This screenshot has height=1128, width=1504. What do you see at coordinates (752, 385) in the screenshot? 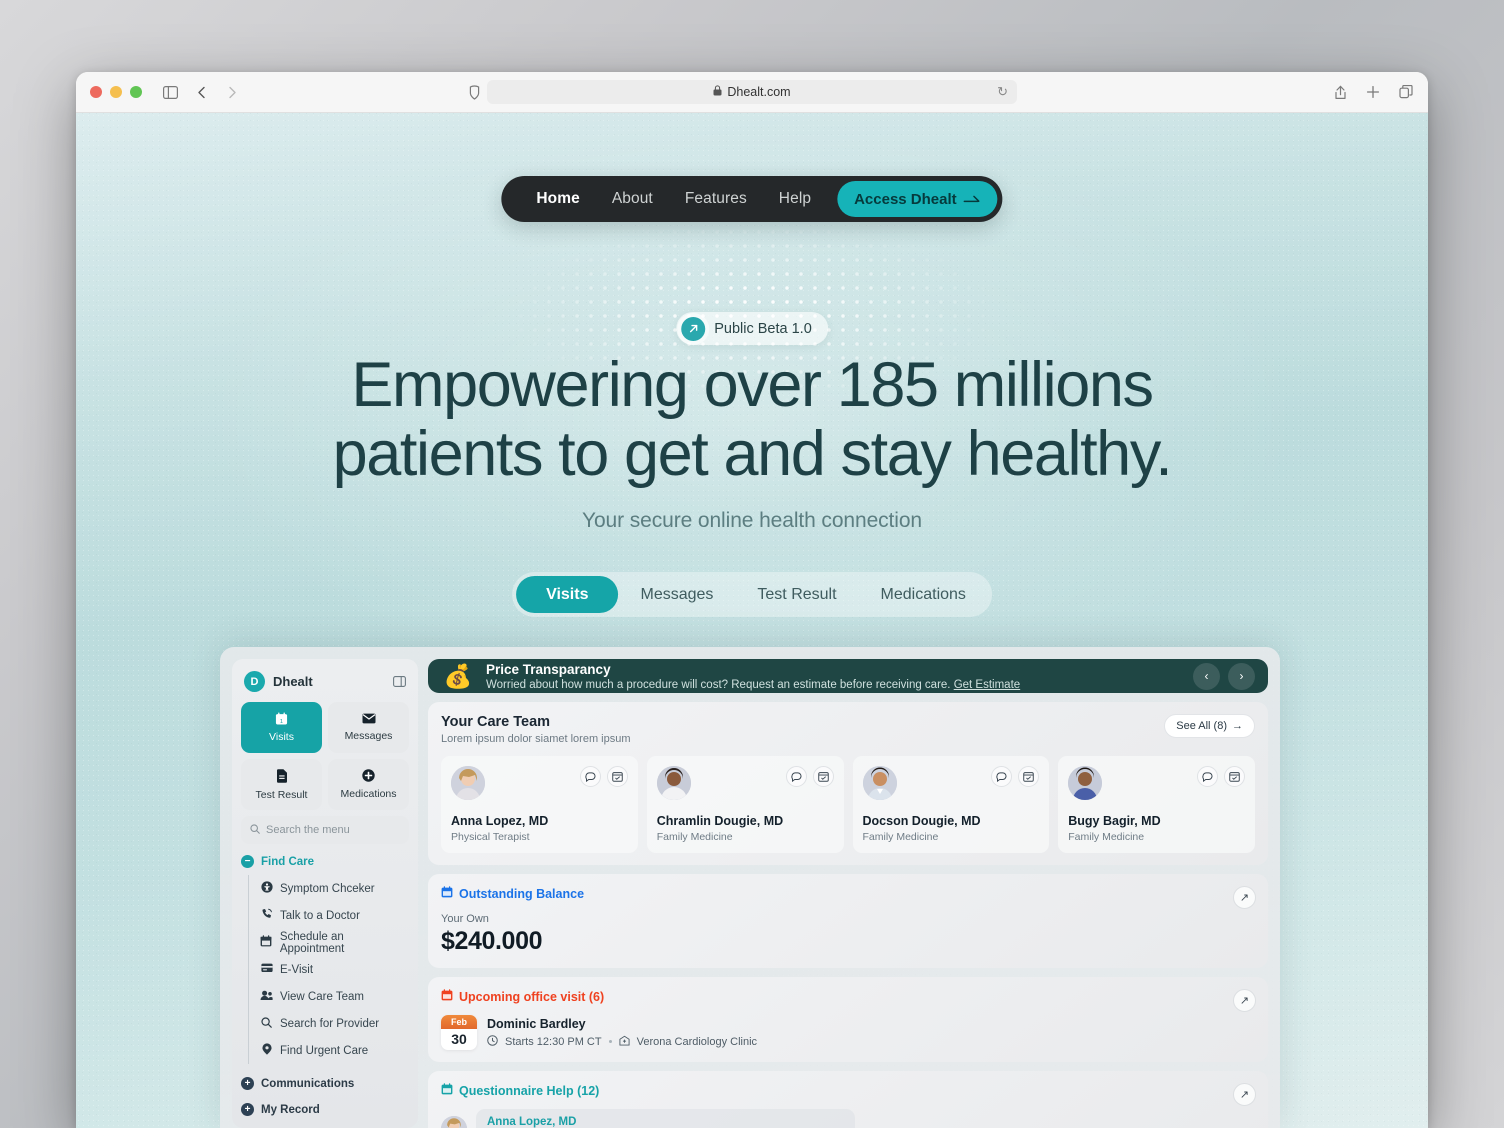
I see `hero-title-line1: Empowering over 185 millions` at bounding box center [752, 385].